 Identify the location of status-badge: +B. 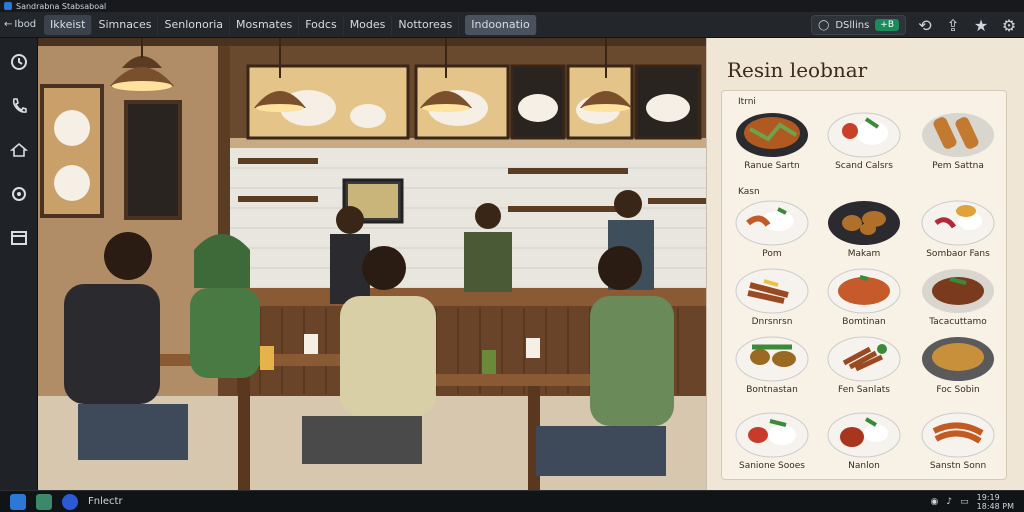
(887, 25).